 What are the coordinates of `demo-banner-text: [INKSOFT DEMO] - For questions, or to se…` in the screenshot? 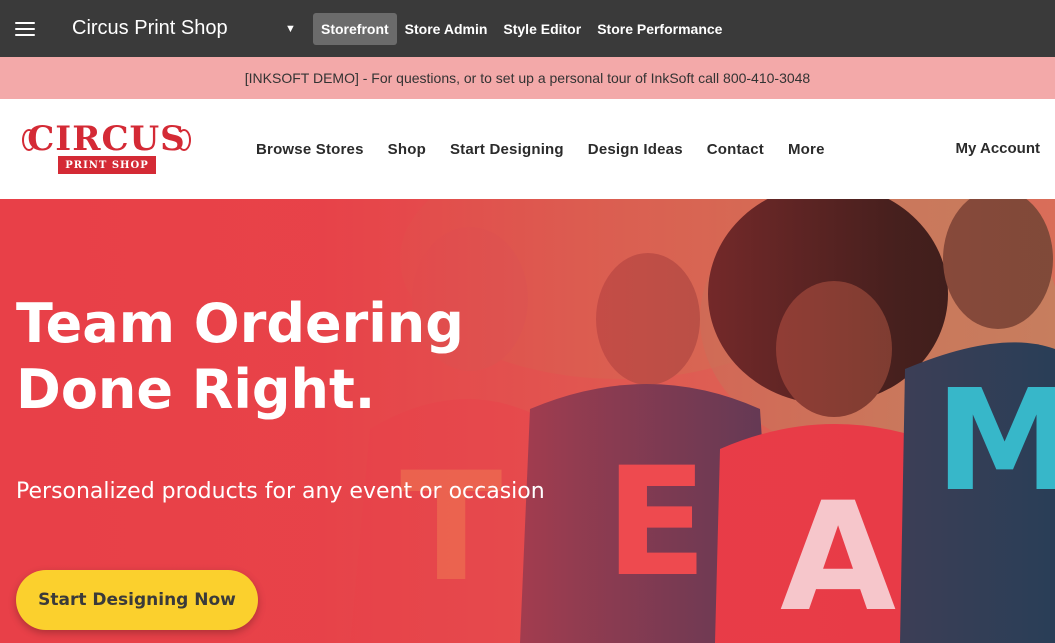 It's located at (527, 78).